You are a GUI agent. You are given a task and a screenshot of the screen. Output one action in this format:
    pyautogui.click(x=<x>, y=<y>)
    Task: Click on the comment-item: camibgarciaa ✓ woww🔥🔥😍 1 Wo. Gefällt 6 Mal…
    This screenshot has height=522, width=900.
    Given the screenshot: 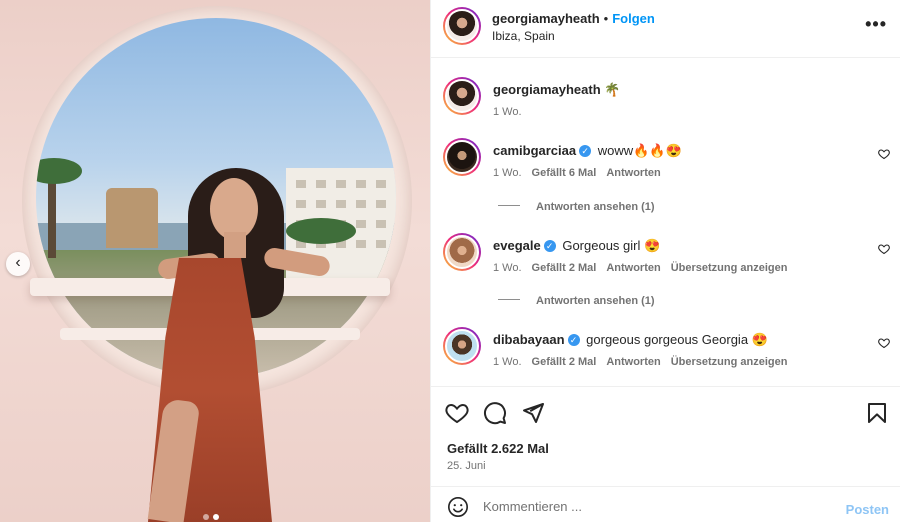 What is the action you would take?
    pyautogui.click(x=665, y=163)
    